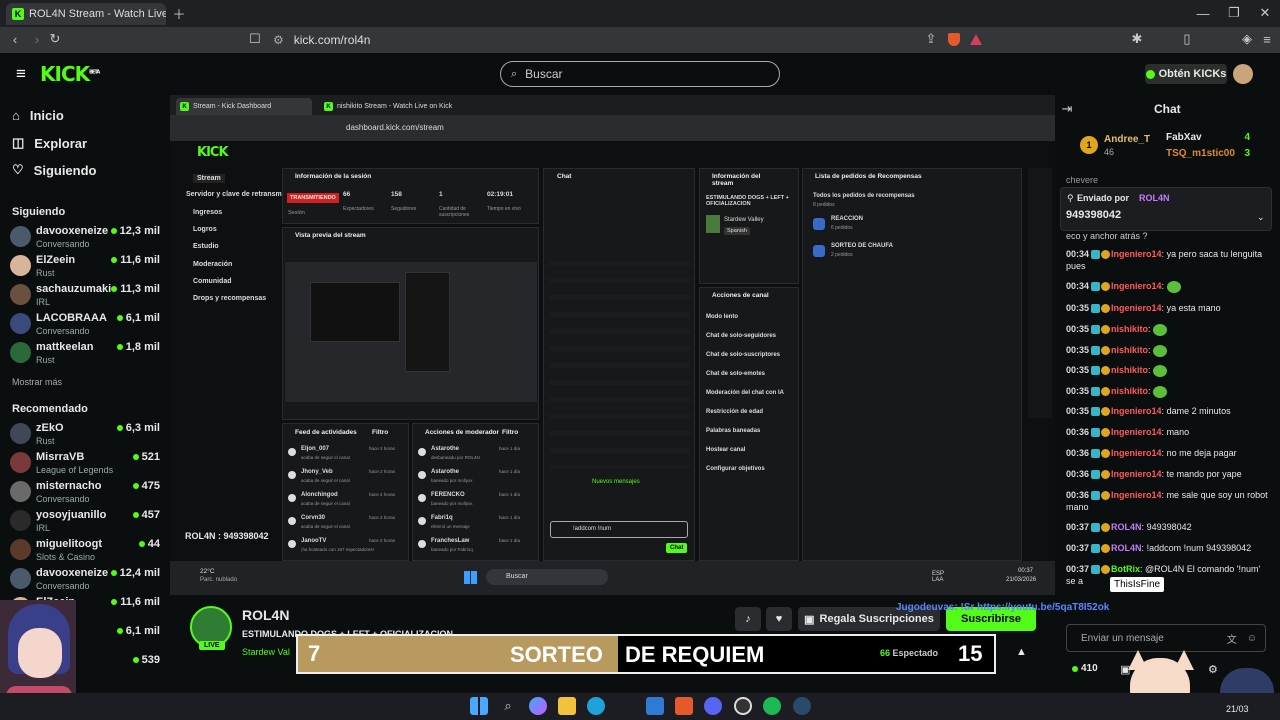 This screenshot has height=720, width=1280. Describe the element at coordinates (16, 115) in the screenshot. I see `home-icon: ⌂` at that location.